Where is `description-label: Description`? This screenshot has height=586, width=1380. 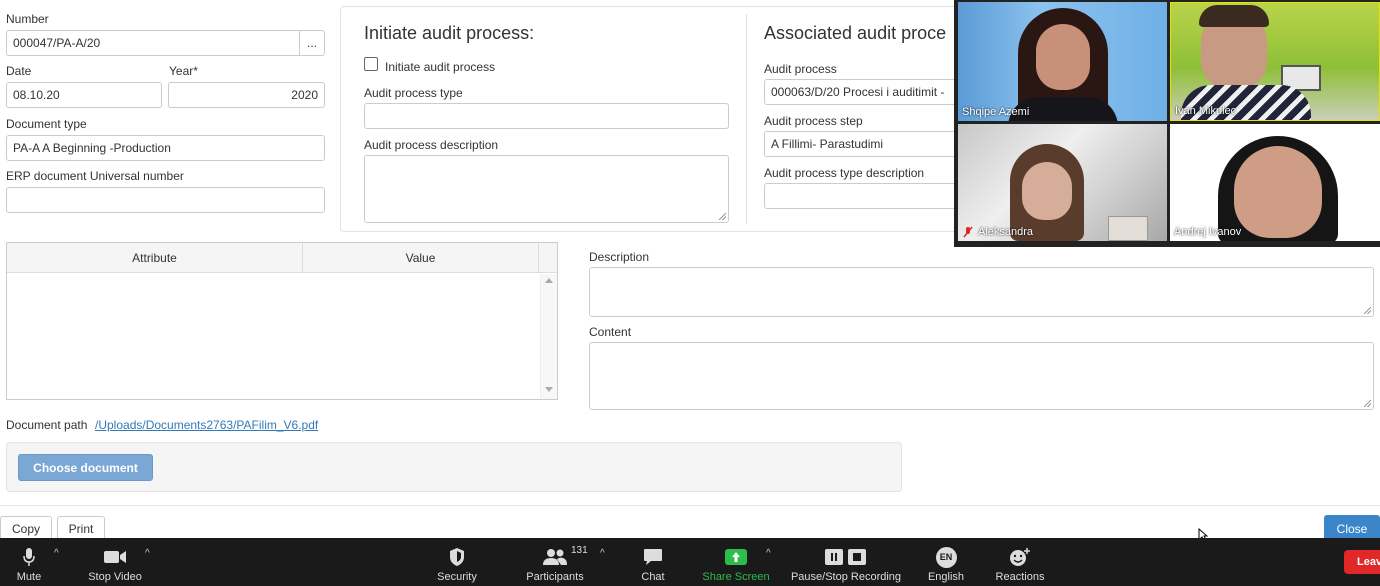 description-label: Description is located at coordinates (619, 257).